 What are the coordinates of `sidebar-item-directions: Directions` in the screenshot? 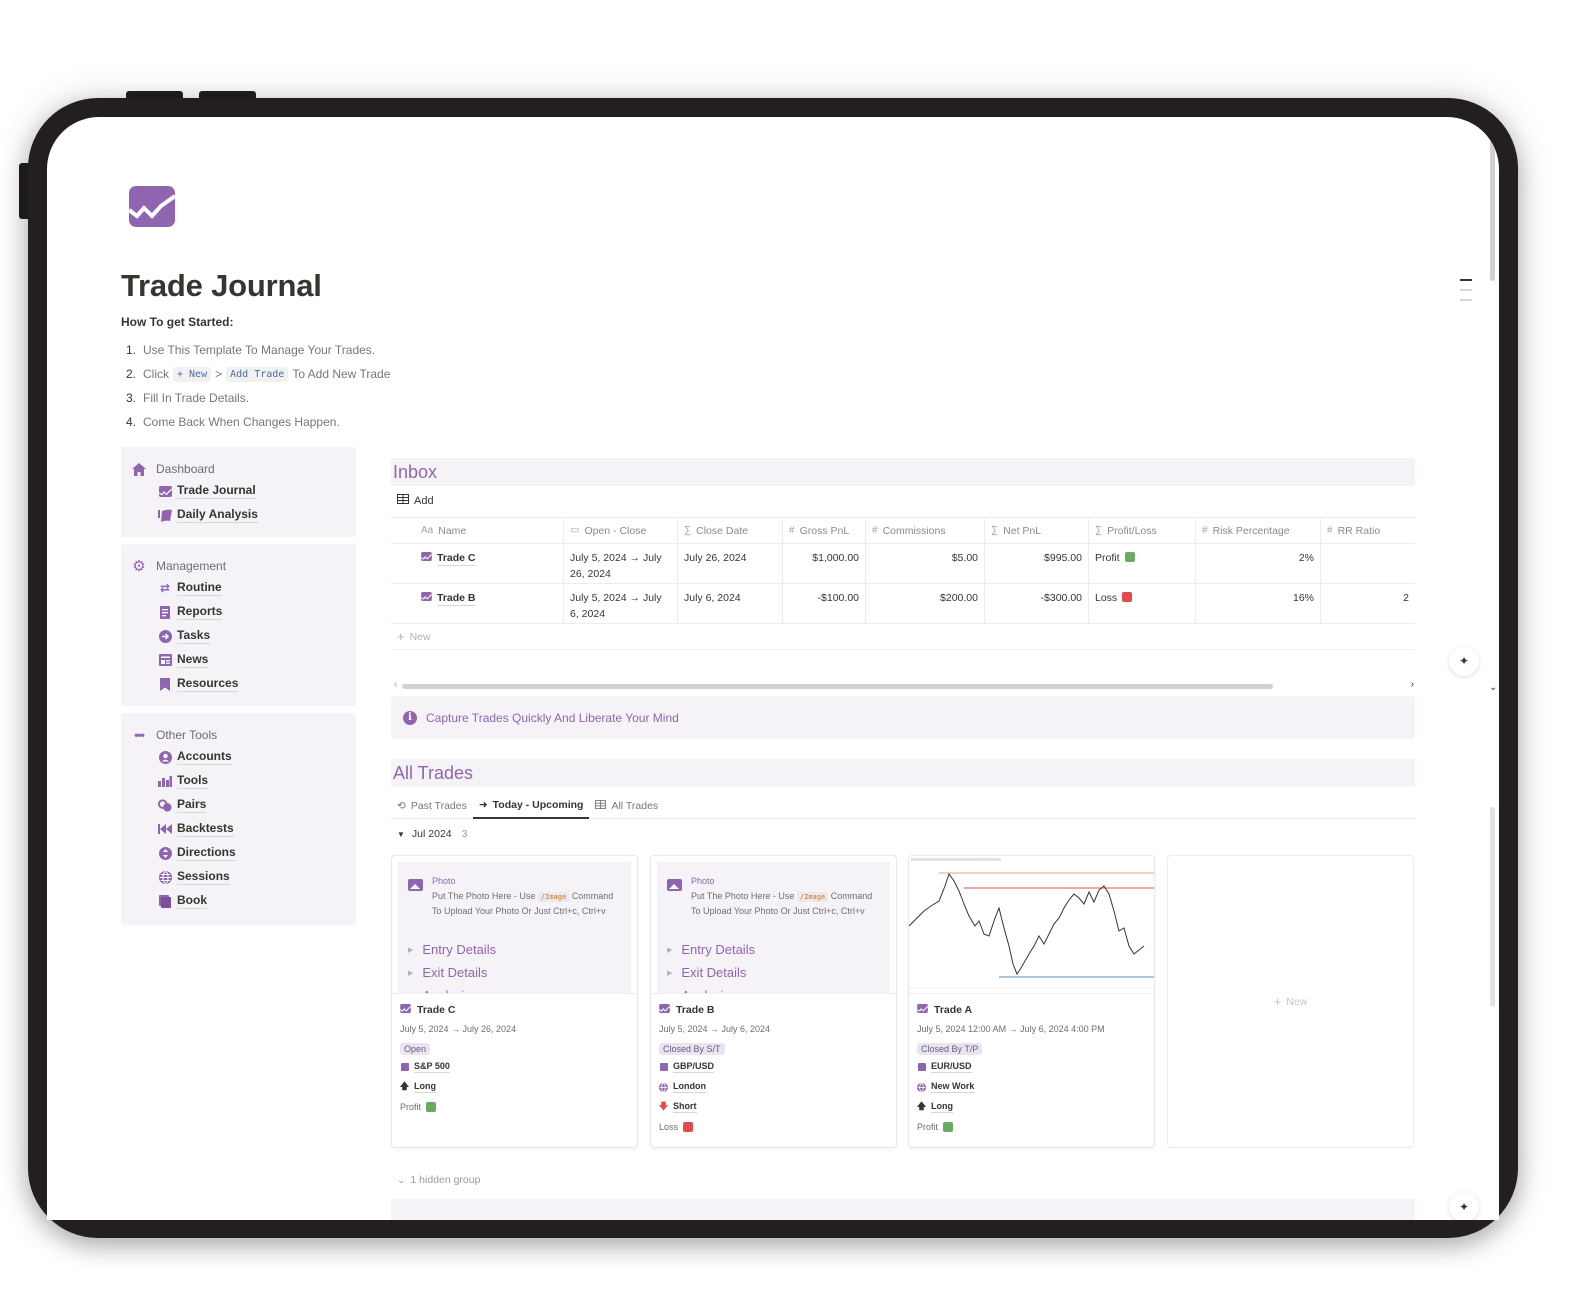 It's located at (238, 853).